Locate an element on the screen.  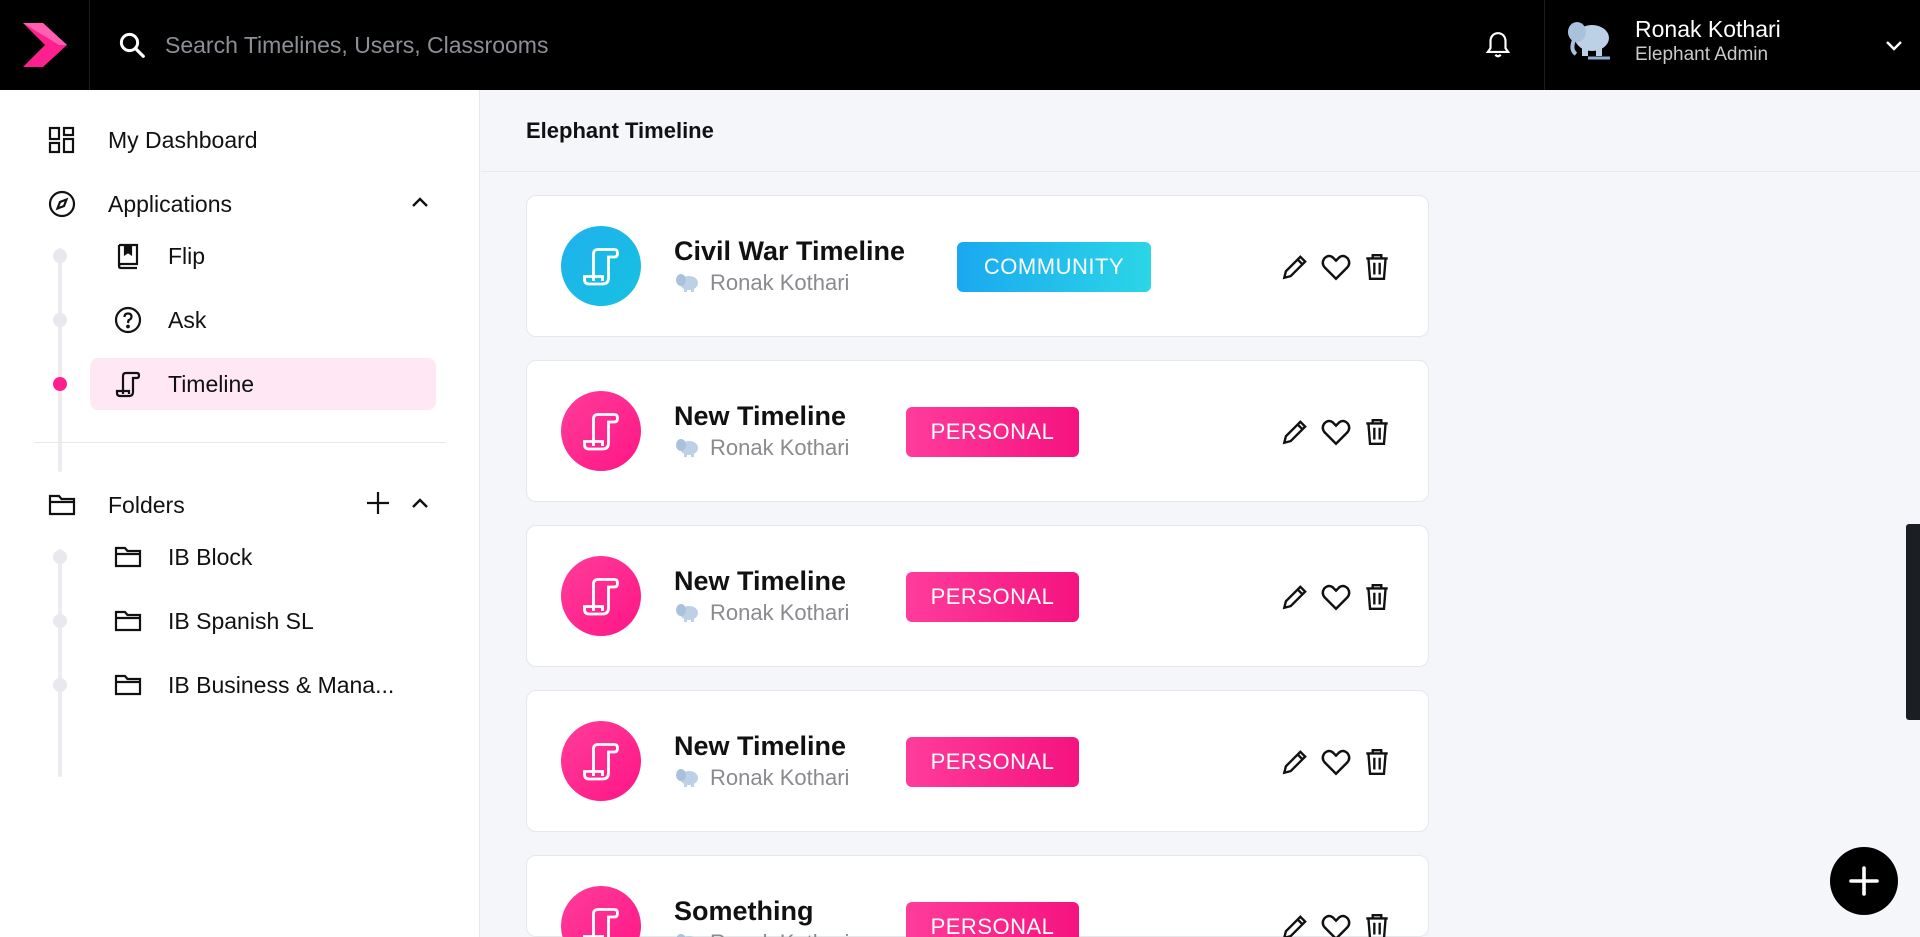
sidebar-item-label: IB Block is located at coordinates (210, 556).